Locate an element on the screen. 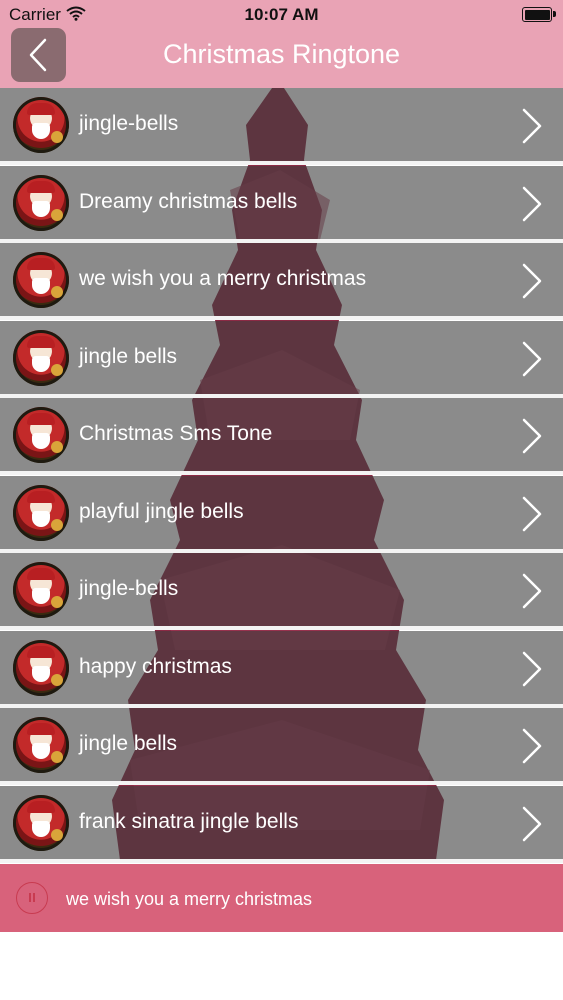  ringtone-label: happy christmas is located at coordinates (155, 666).